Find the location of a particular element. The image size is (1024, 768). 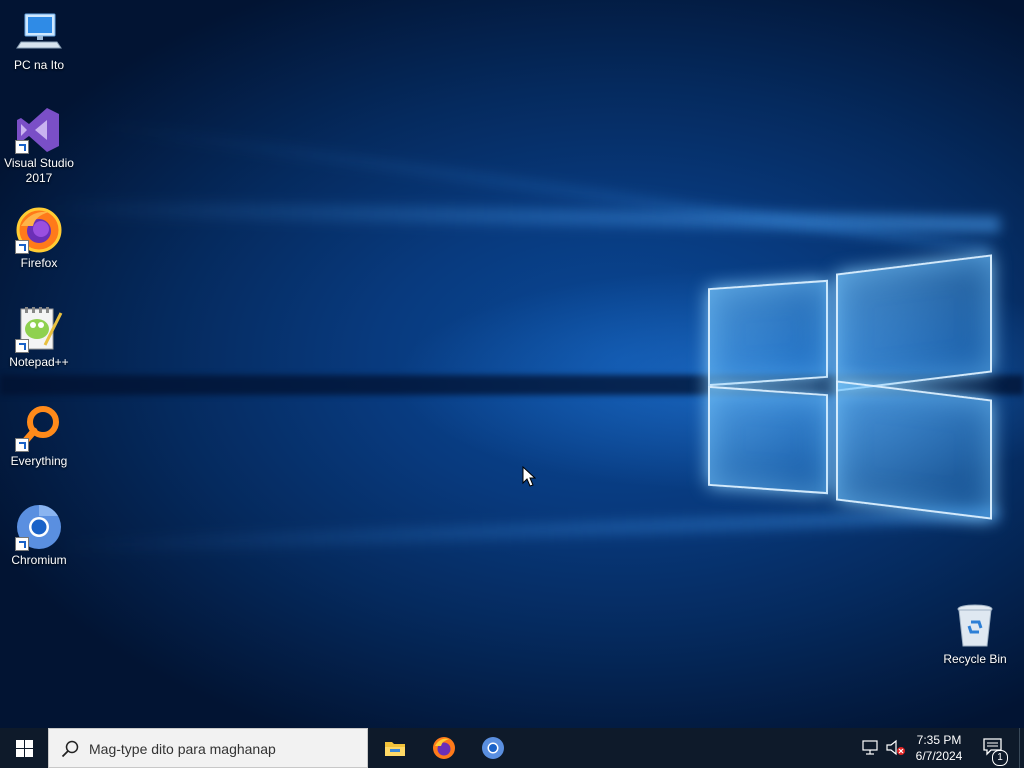

search-icon is located at coordinates (70, 749).